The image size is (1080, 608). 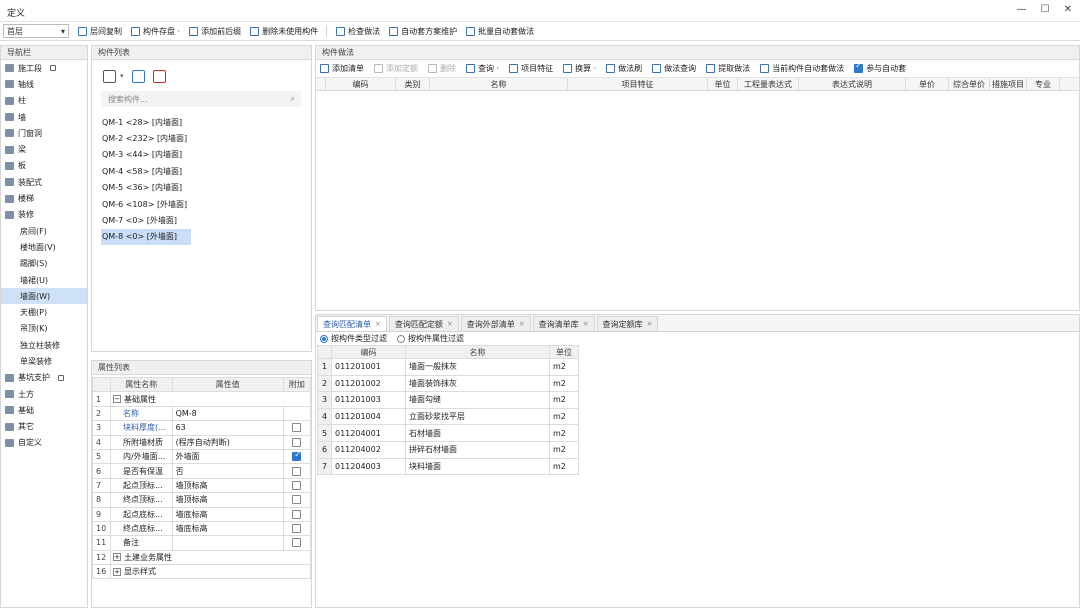 I want to click on method-column-header: 综合单价, so click(x=969, y=84).